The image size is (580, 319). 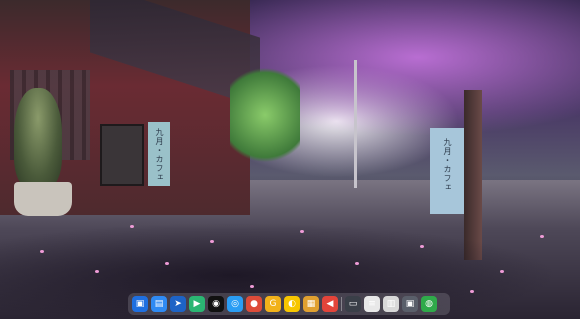 What do you see at coordinates (235, 304) in the screenshot?
I see `dock-browser-icon: ◎` at bounding box center [235, 304].